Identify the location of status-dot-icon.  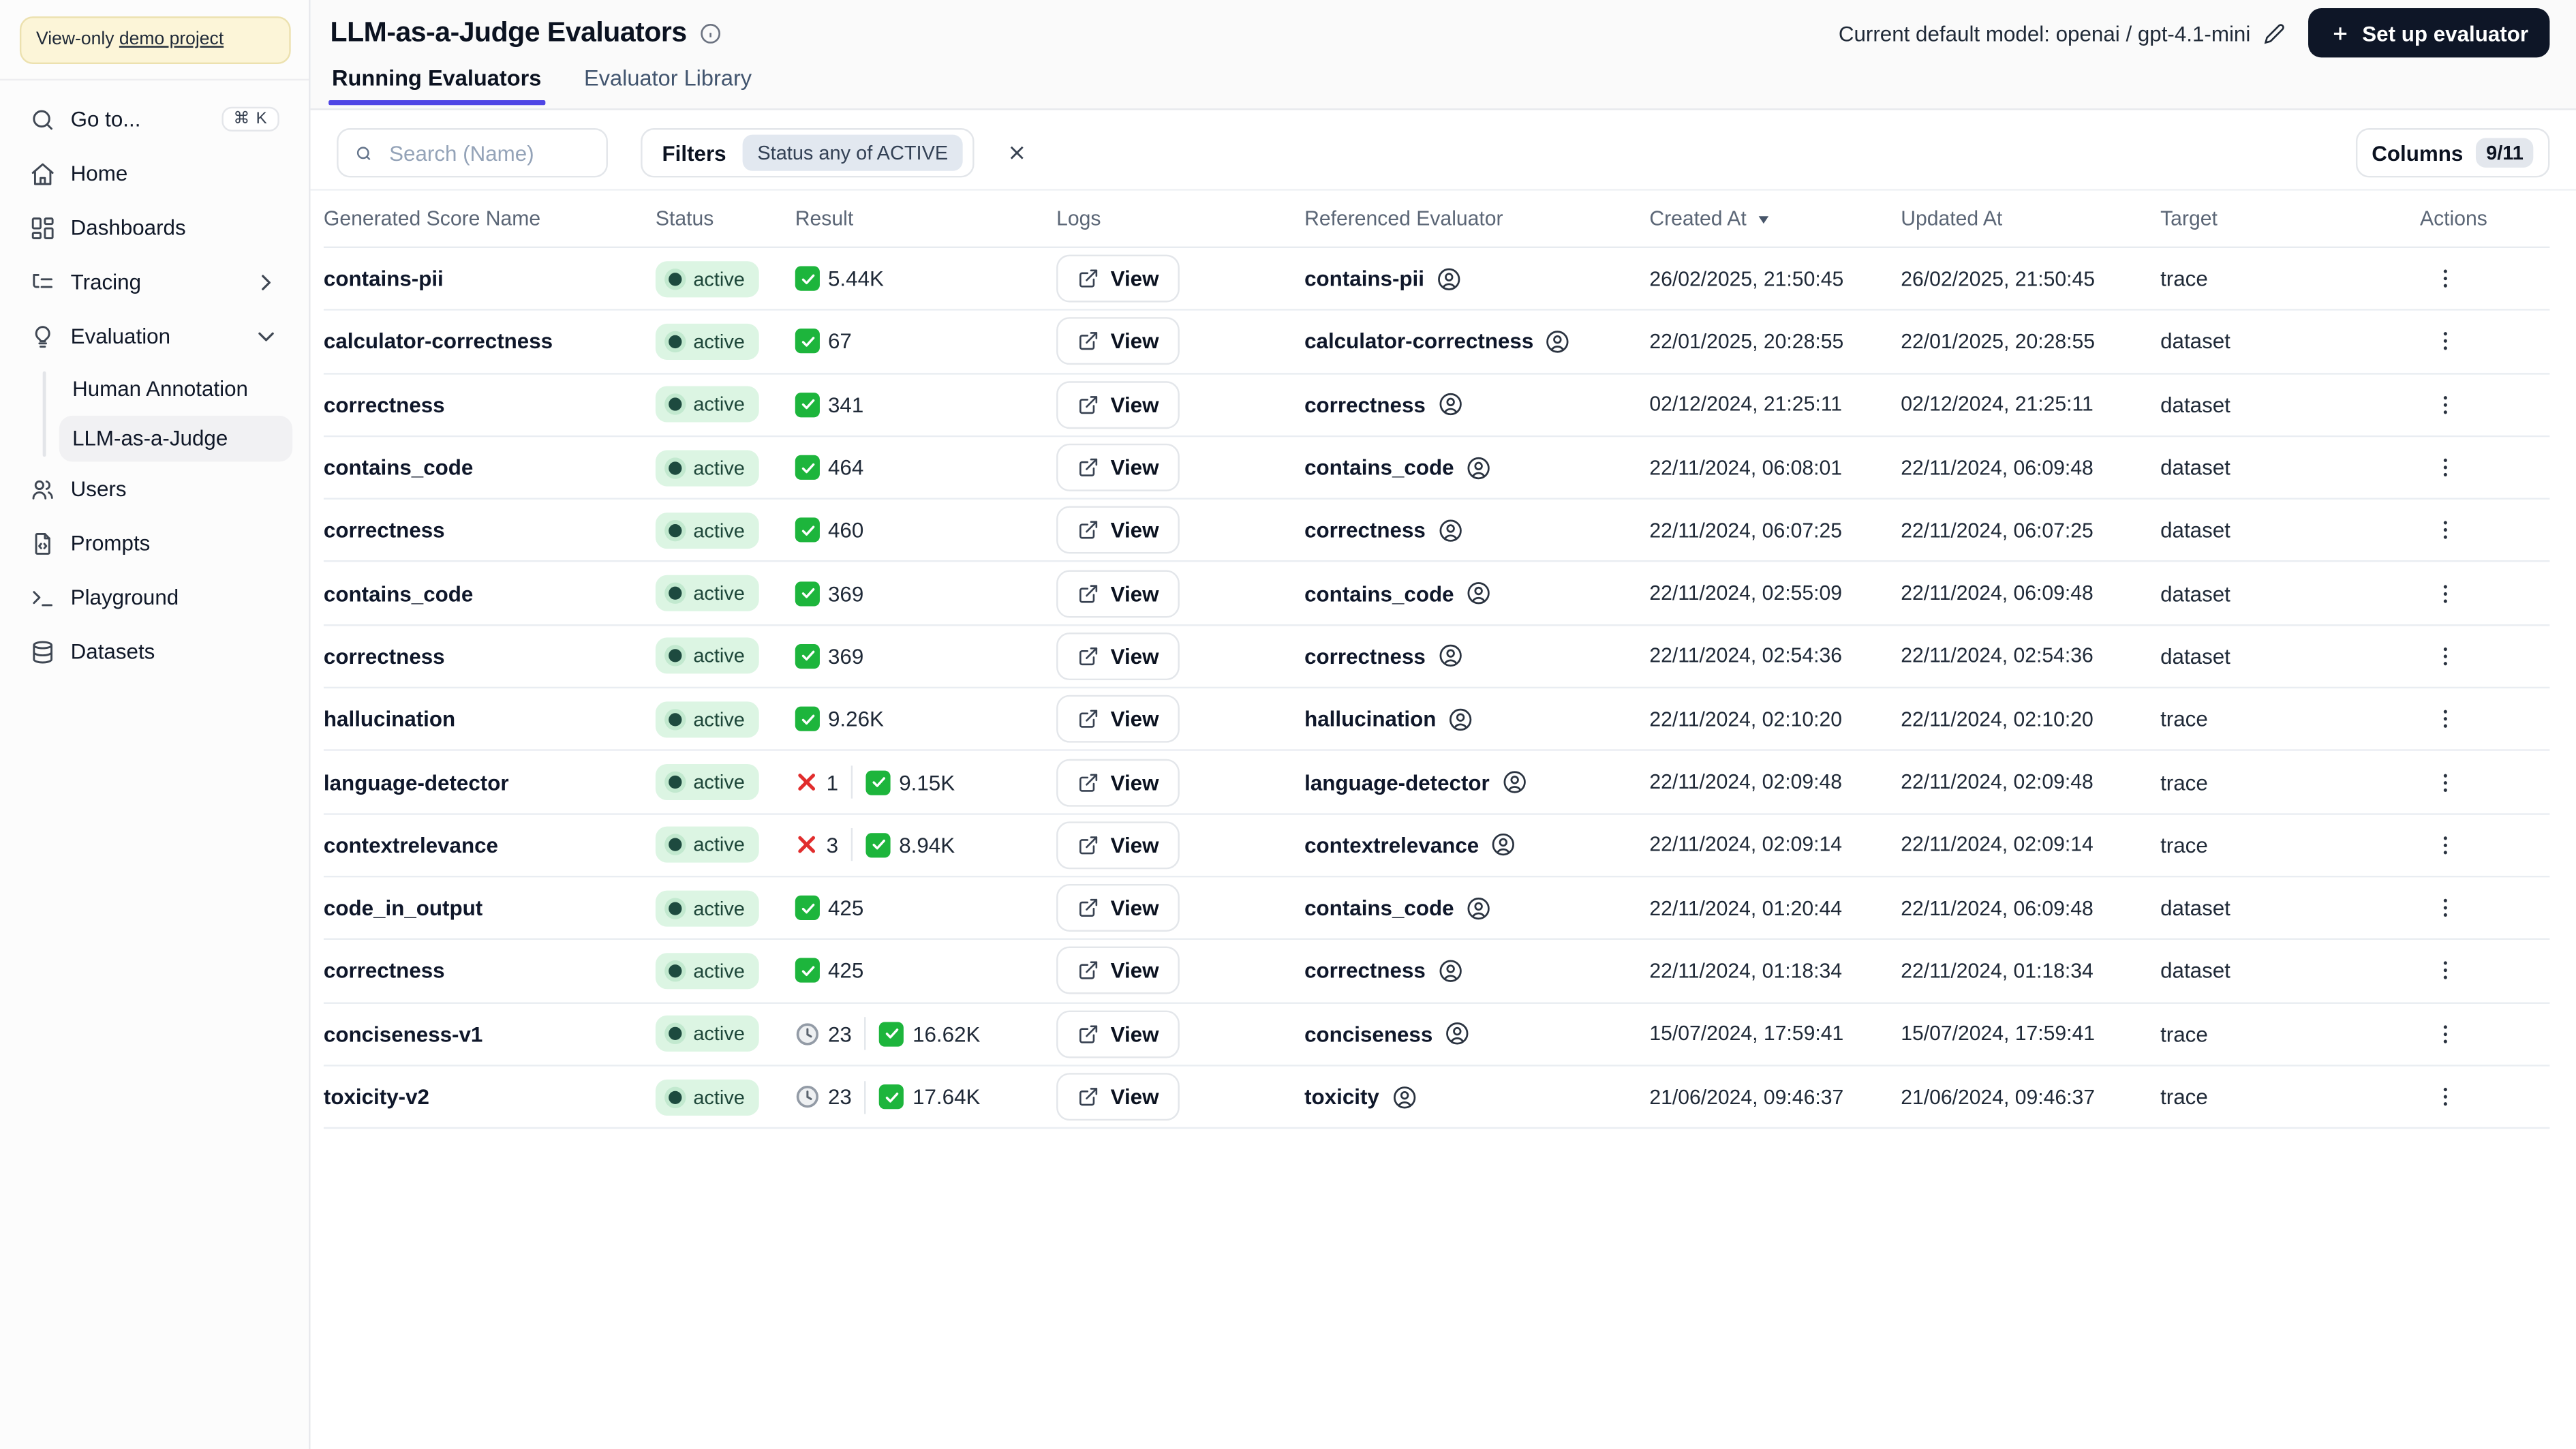
(675, 279).